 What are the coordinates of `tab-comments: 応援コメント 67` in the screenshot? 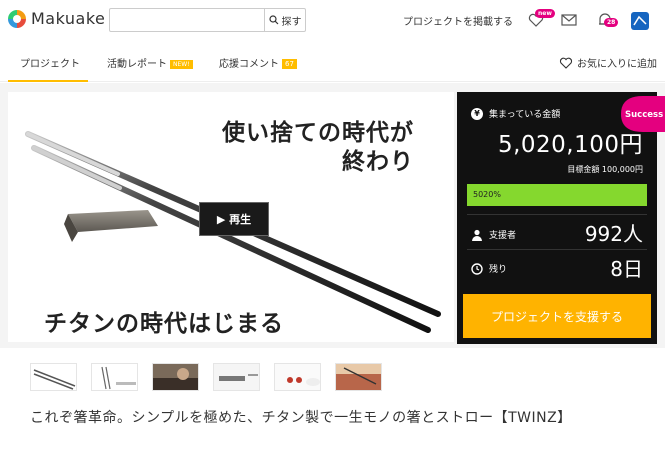 It's located at (258, 62).